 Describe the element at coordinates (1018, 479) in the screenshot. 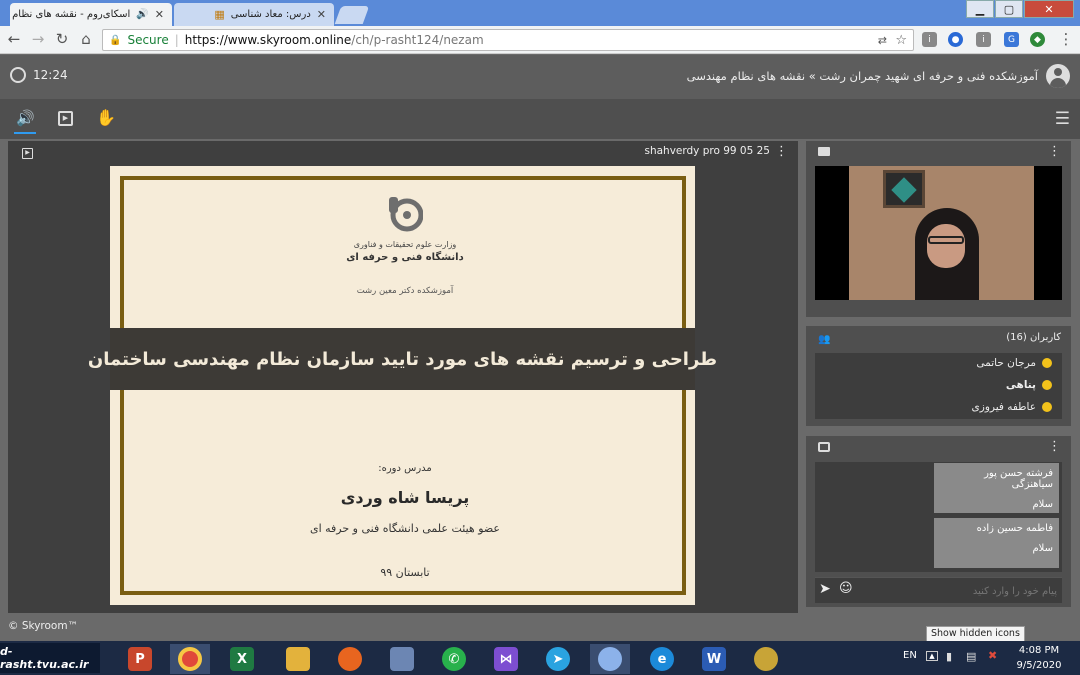

I see `message-author: فرشته حسن پور سیاهنزگی` at that location.